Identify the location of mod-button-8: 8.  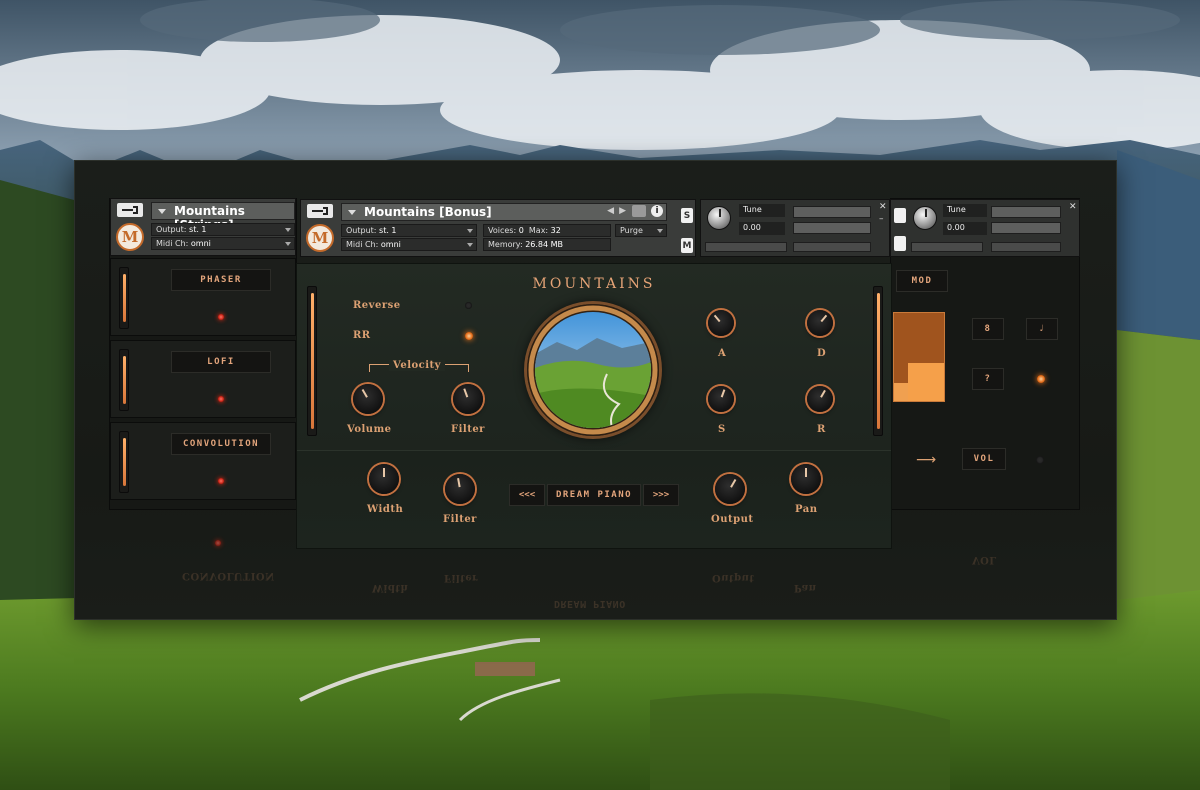
(988, 329).